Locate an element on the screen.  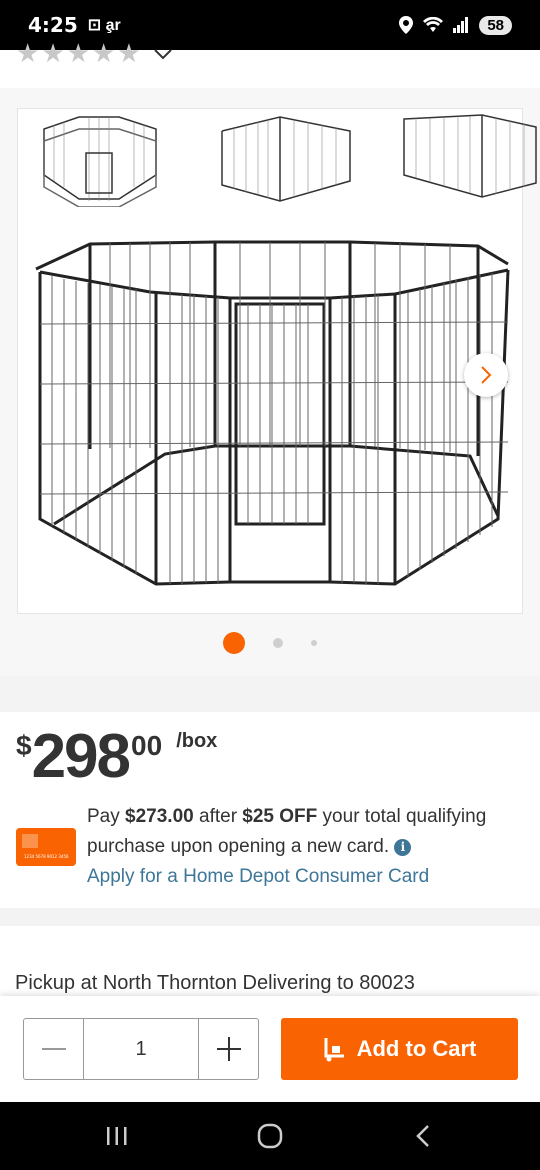
credit-card-image: 1234 5678 9012 3456 is located at coordinates (46, 847).